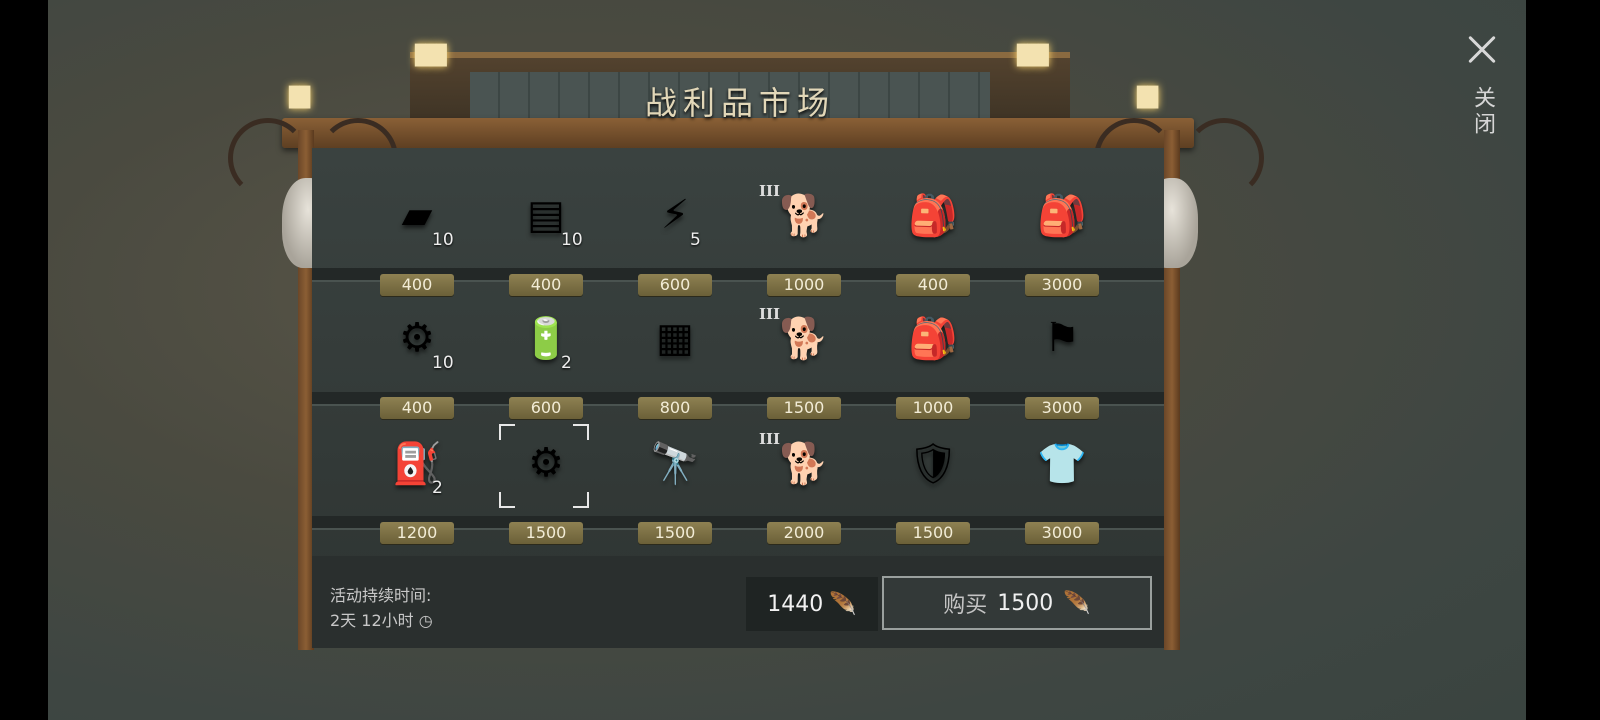 The height and width of the screenshot is (720, 1600). I want to click on circuit-board-icon: ▦, so click(675, 338).